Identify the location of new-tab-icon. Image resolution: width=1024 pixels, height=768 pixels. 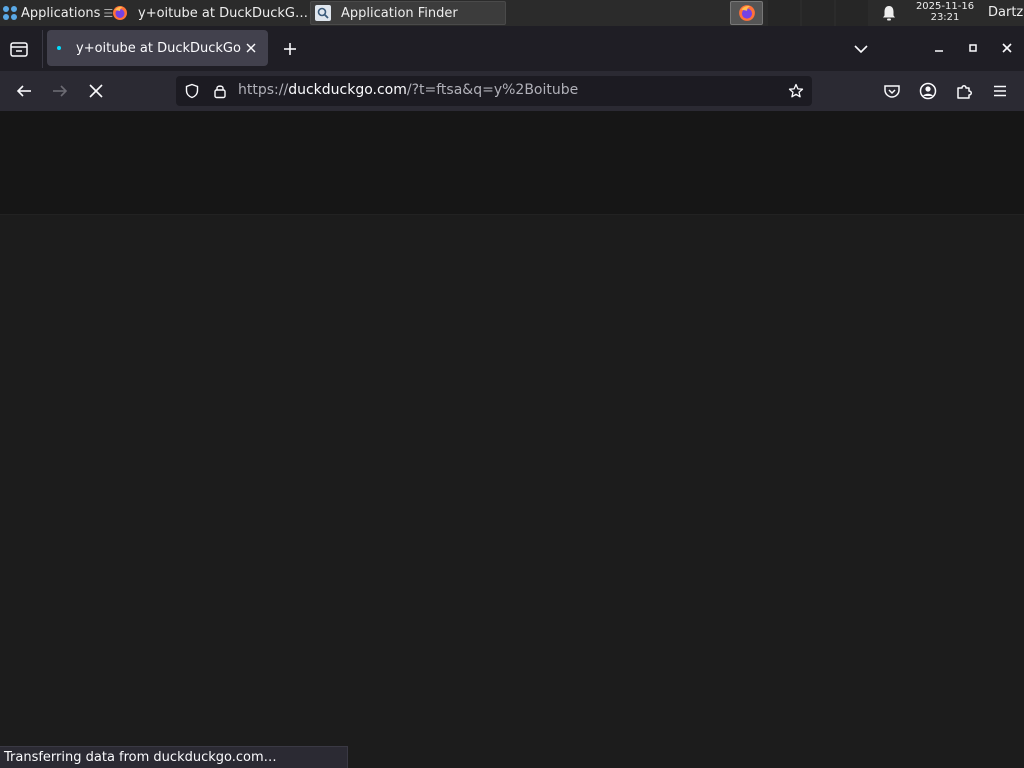
(290, 49).